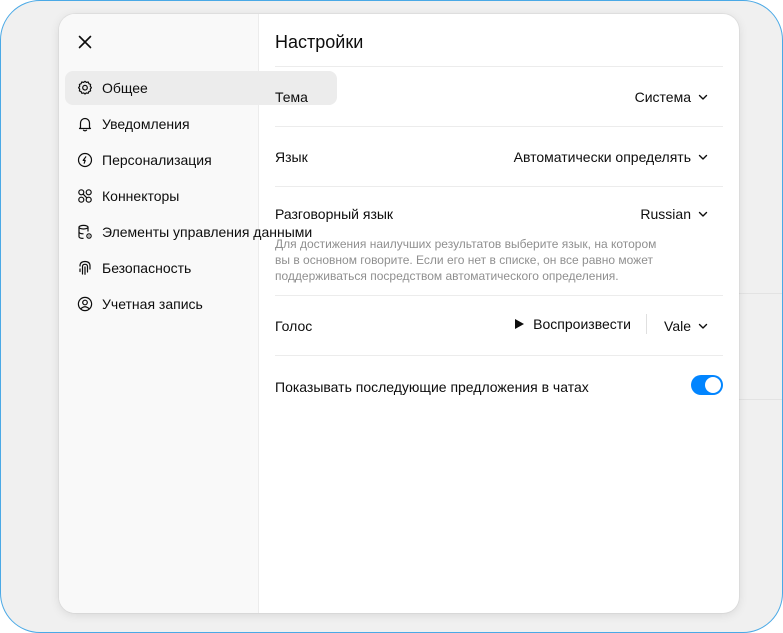  Describe the element at coordinates (291, 157) in the screenshot. I see `language-label: Язык` at that location.